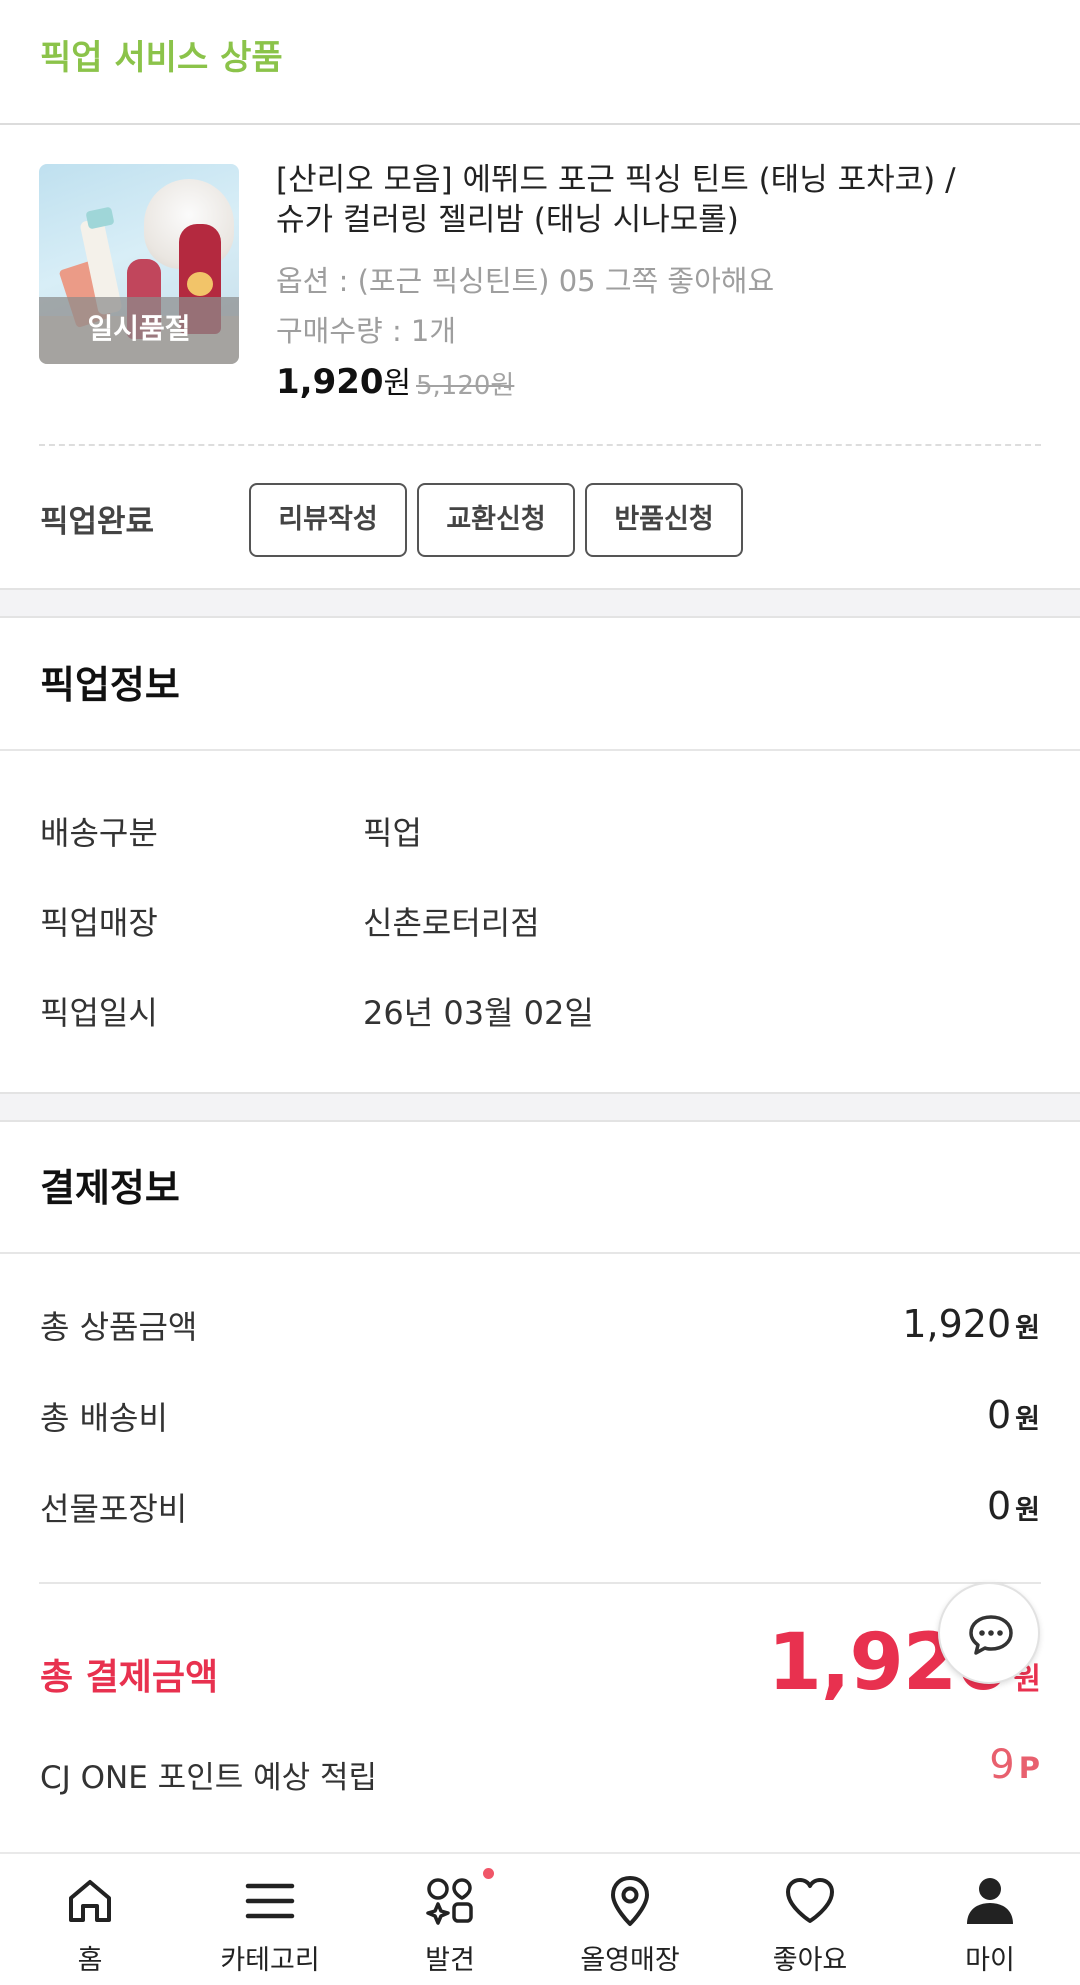  I want to click on product-image: 일시품절, so click(139, 264).